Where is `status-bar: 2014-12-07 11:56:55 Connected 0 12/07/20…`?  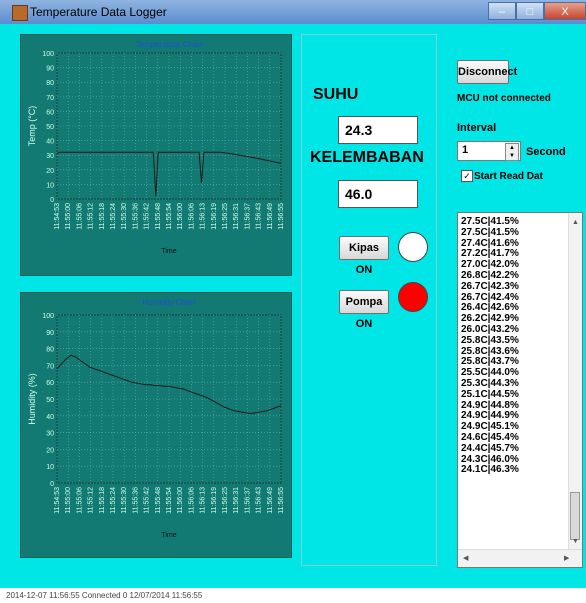
status-bar: 2014-12-07 11:56:55 Connected 0 12/07/20… is located at coordinates (293, 595).